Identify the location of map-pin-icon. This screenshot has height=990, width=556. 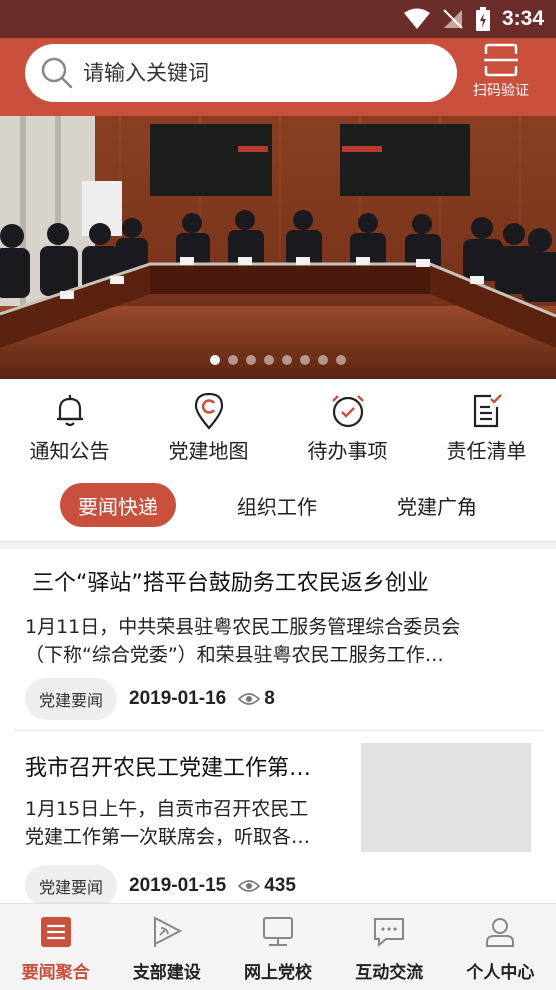
(209, 411).